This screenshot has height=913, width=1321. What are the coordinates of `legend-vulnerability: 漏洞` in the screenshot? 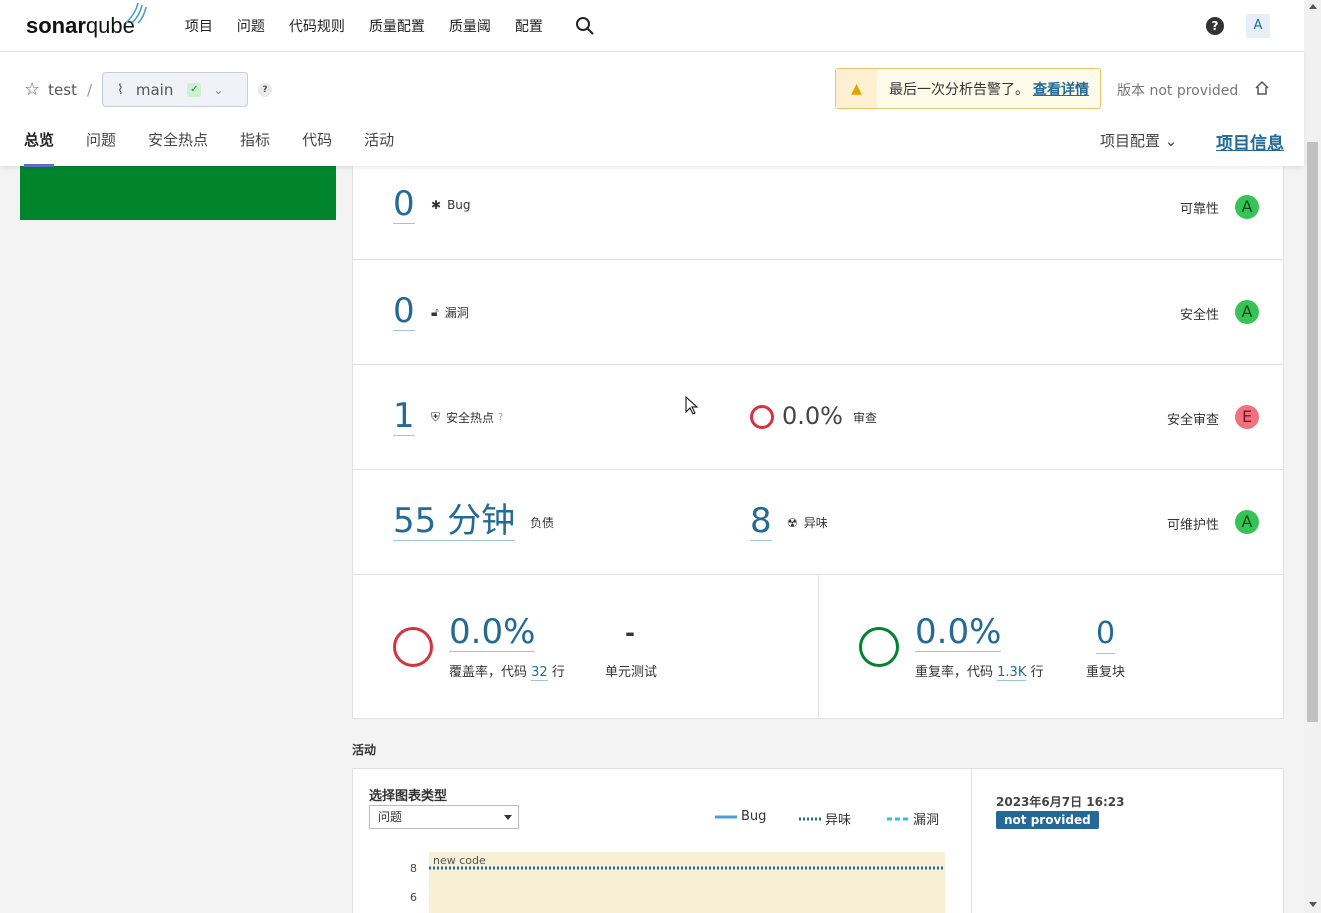 It's located at (913, 820).